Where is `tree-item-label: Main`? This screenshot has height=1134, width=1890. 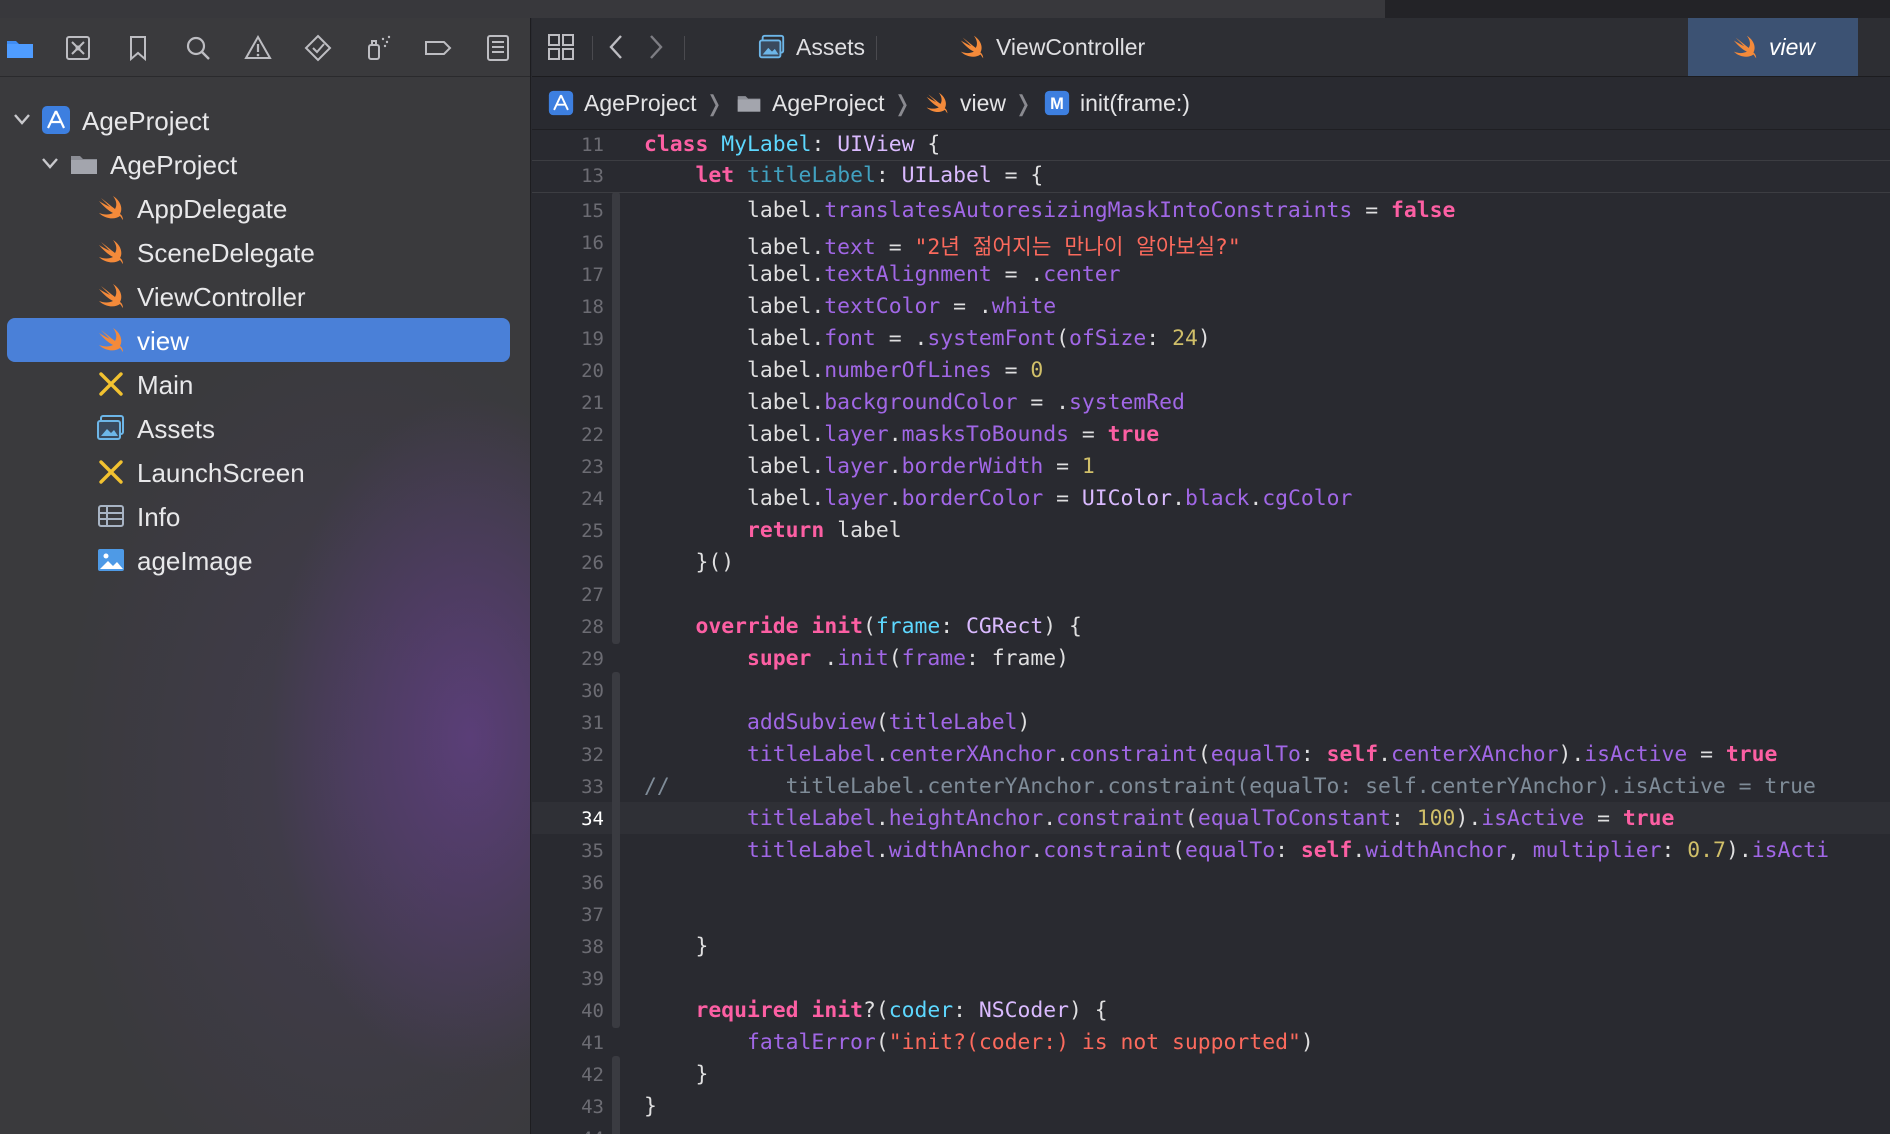
tree-item-label: Main is located at coordinates (165, 385).